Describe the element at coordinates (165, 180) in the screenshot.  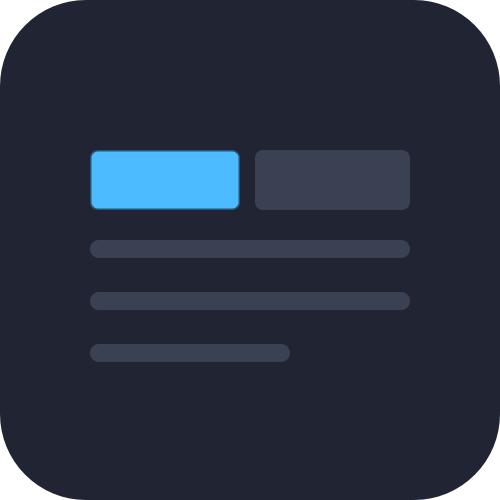
I see `primary-block` at that location.